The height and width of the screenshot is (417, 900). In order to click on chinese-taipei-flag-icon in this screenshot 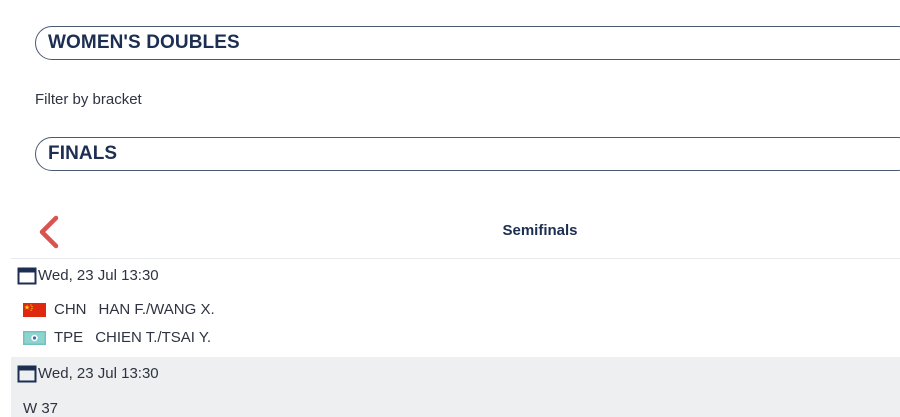, I will do `click(34, 337)`.